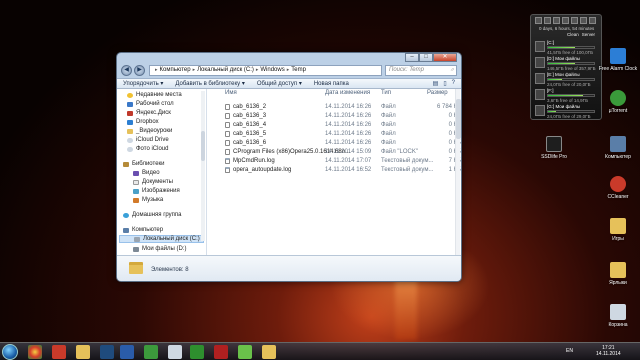 The height and width of the screenshot is (360, 640). Describe the element at coordinates (335, 124) in the screenshot. I see `table-row: cab_6136_4 14.11.2014 16:26 Файл 0 КБ` at that location.